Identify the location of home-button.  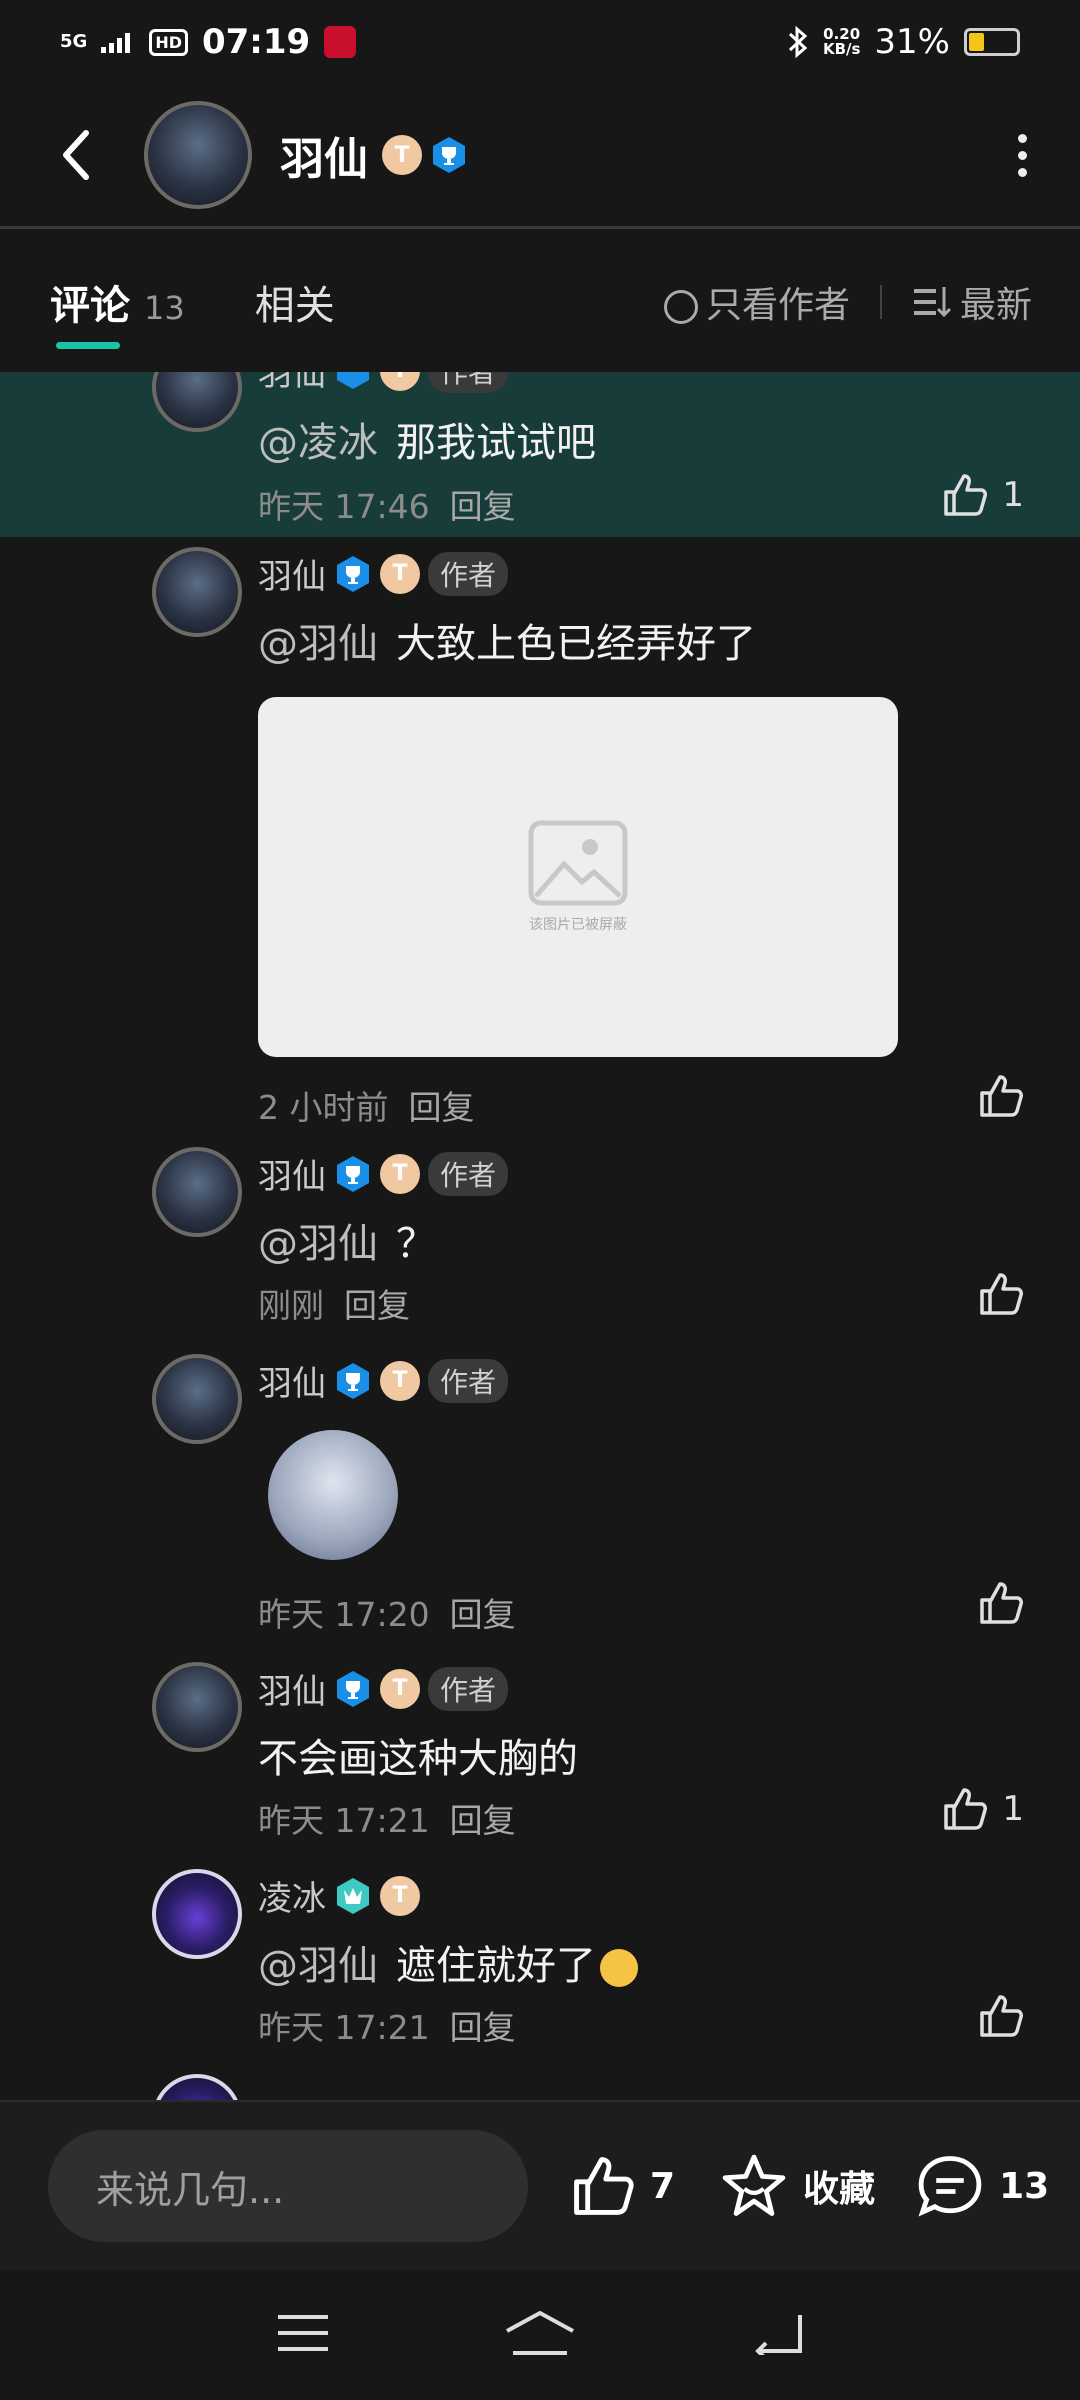
(540, 2335).